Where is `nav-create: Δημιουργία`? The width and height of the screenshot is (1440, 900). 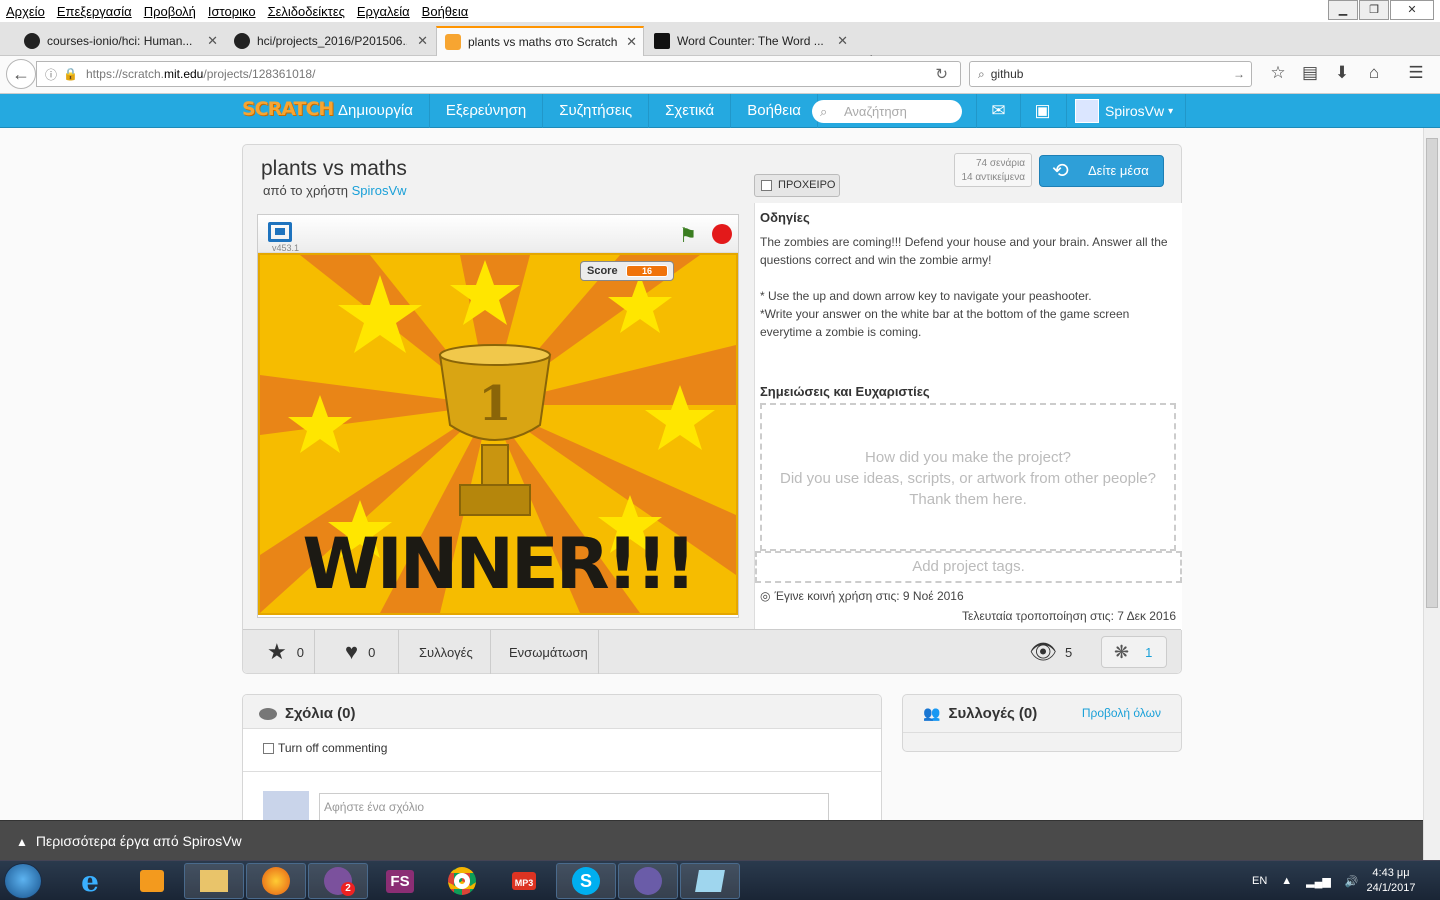
nav-create: Δημιουργία is located at coordinates (376, 111).